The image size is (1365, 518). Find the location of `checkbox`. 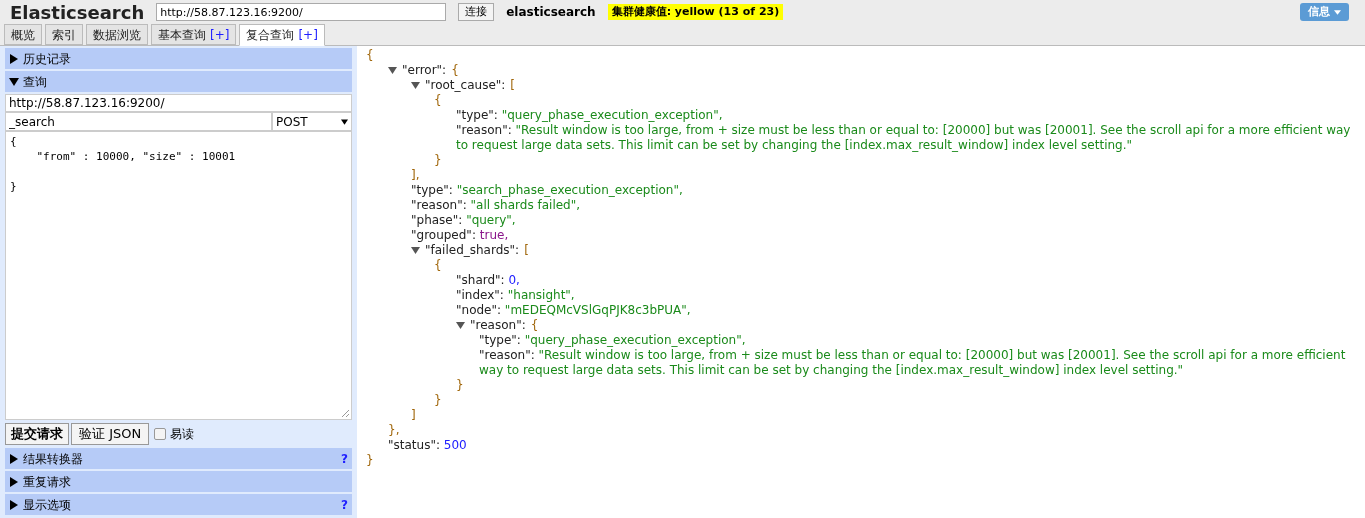

checkbox is located at coordinates (160, 434).